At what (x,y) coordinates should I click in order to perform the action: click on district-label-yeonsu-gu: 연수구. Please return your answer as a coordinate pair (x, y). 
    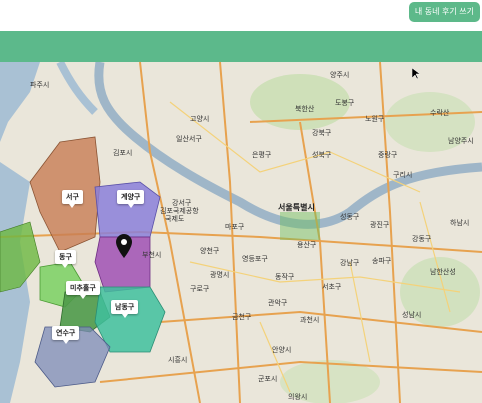
    Looking at the image, I should click on (66, 335).